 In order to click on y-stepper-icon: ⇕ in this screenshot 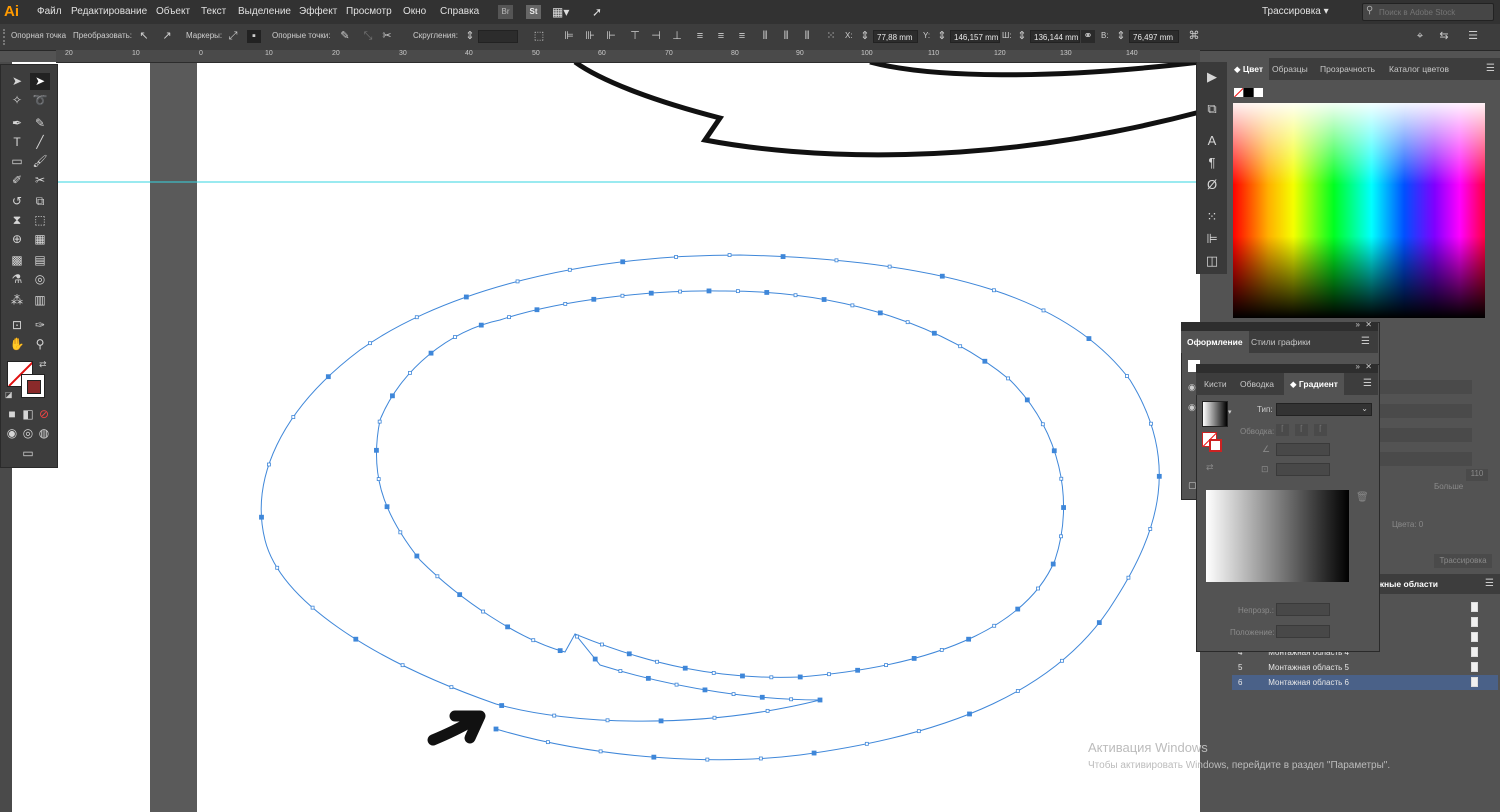, I will do `click(942, 36)`.